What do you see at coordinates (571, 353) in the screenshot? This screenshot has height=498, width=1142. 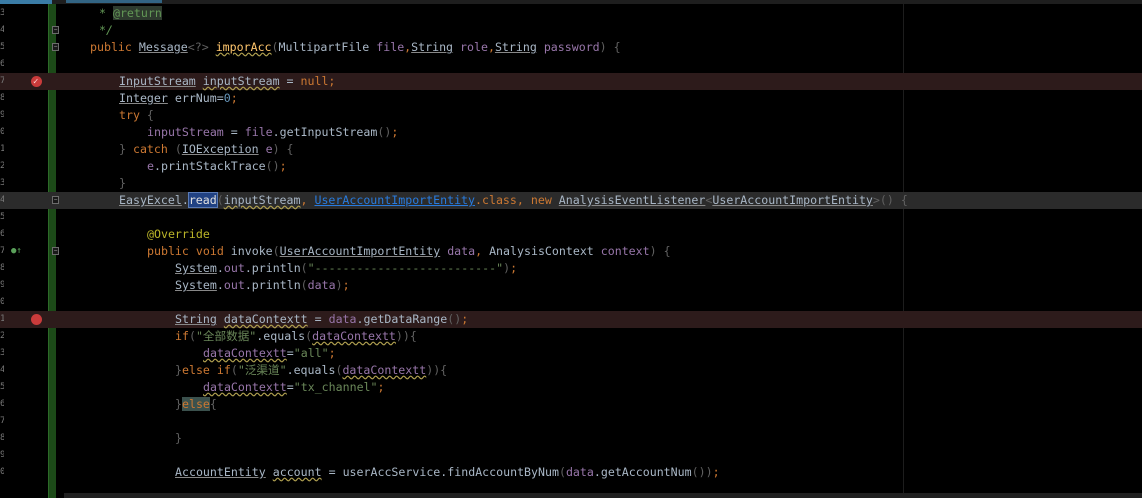 I see `code-line: 3 dataContextt="all";` at bounding box center [571, 353].